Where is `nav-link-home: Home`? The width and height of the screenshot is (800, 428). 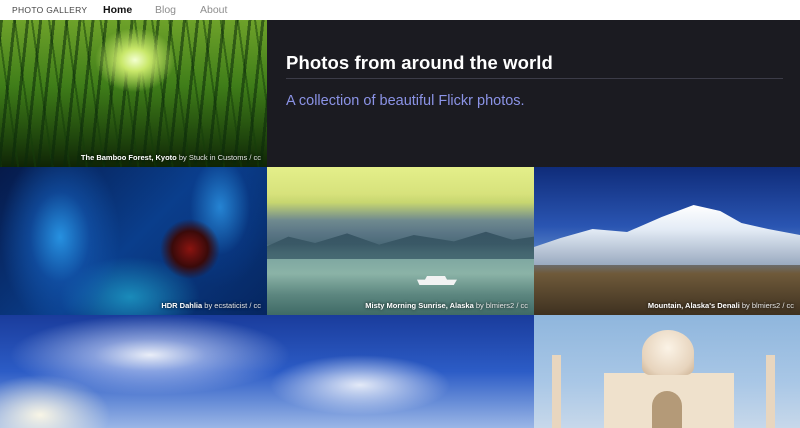 nav-link-home: Home is located at coordinates (117, 10).